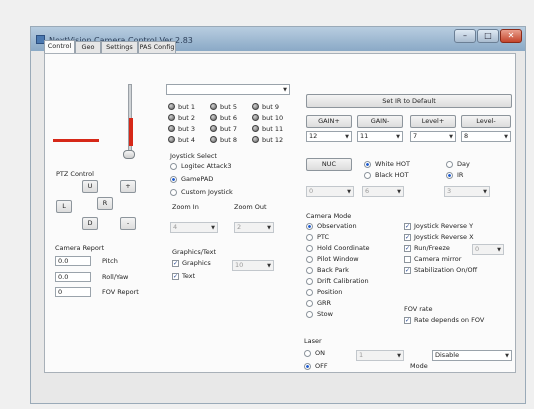 This screenshot has height=409, width=534. I want to click on graphics-checkbox: ✓, so click(175, 263).